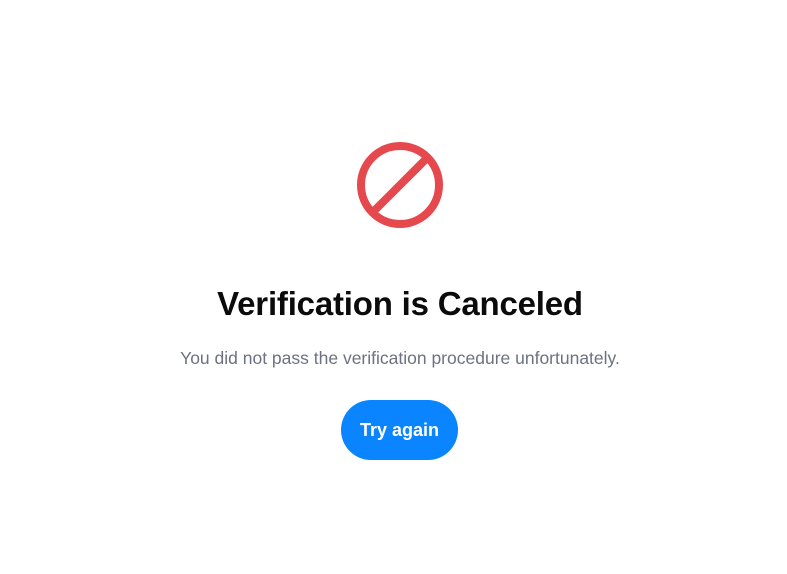  I want to click on page-title: Verification is Canceled, so click(400, 303).